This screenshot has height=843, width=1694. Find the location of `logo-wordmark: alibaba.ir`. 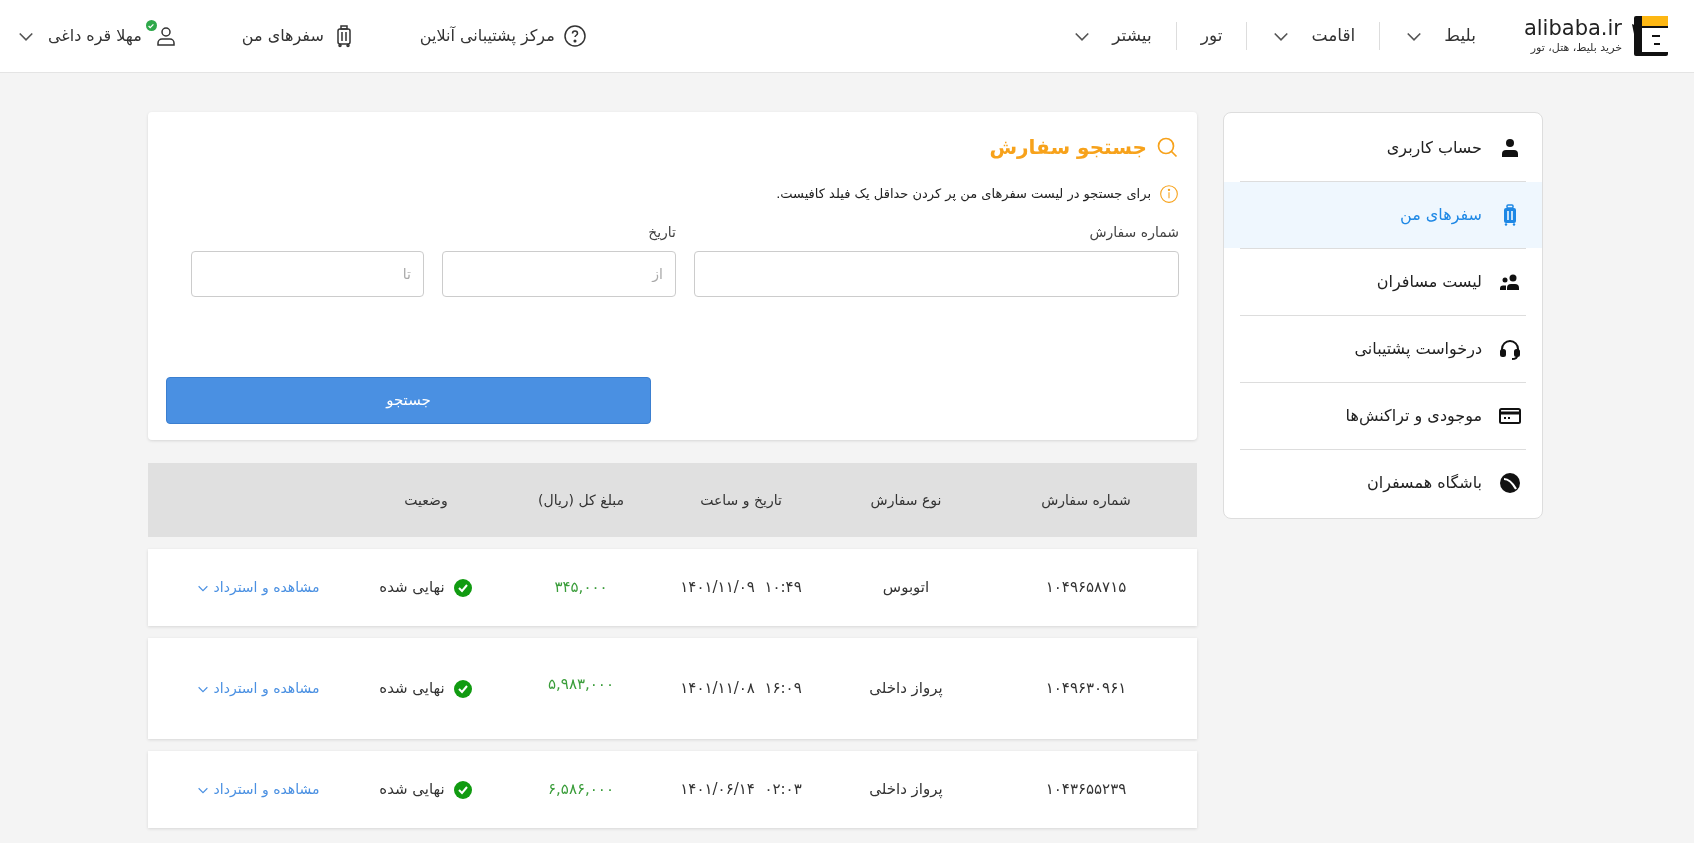

logo-wordmark: alibaba.ir is located at coordinates (1572, 27).